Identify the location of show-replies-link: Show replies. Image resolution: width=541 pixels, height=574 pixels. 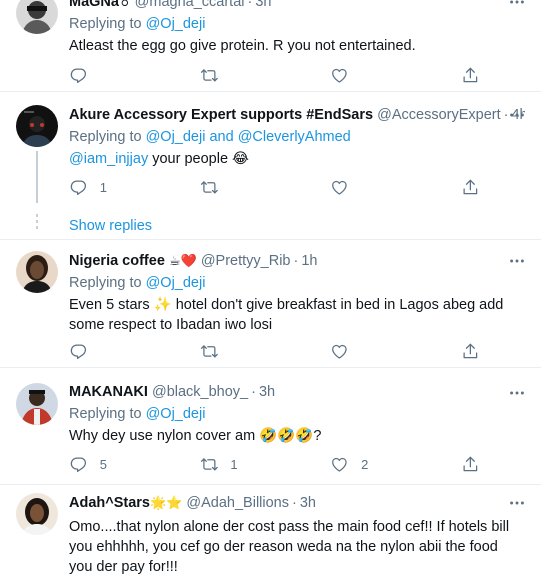
(110, 226).